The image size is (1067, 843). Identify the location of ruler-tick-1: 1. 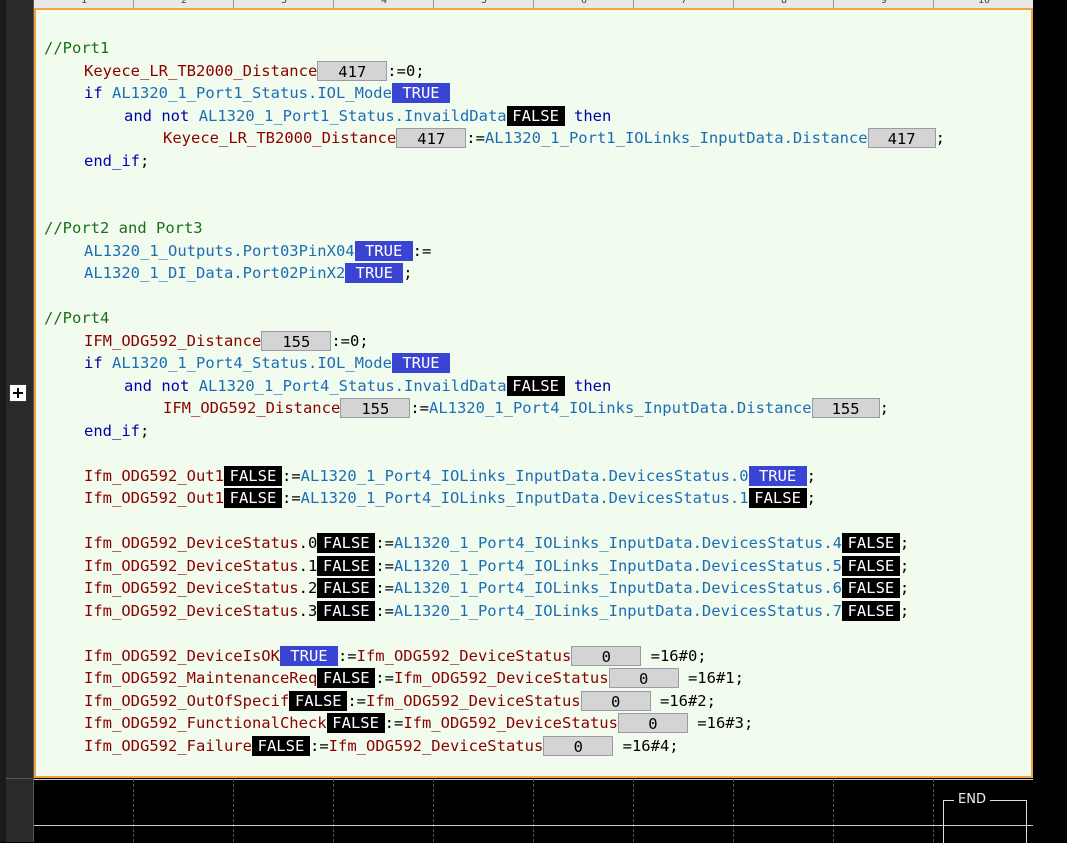
(84, 3).